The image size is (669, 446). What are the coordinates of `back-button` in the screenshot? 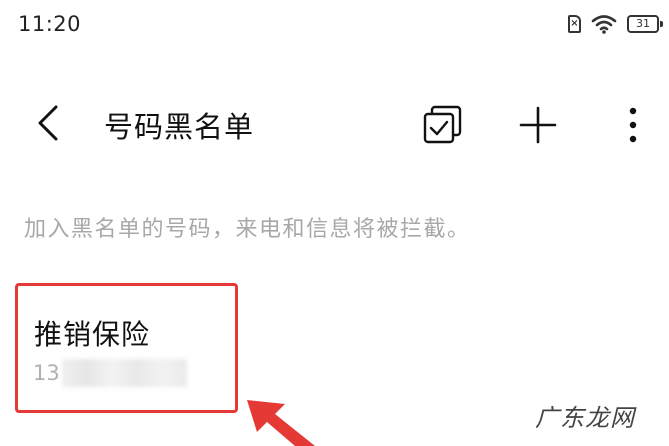 It's located at (48, 123).